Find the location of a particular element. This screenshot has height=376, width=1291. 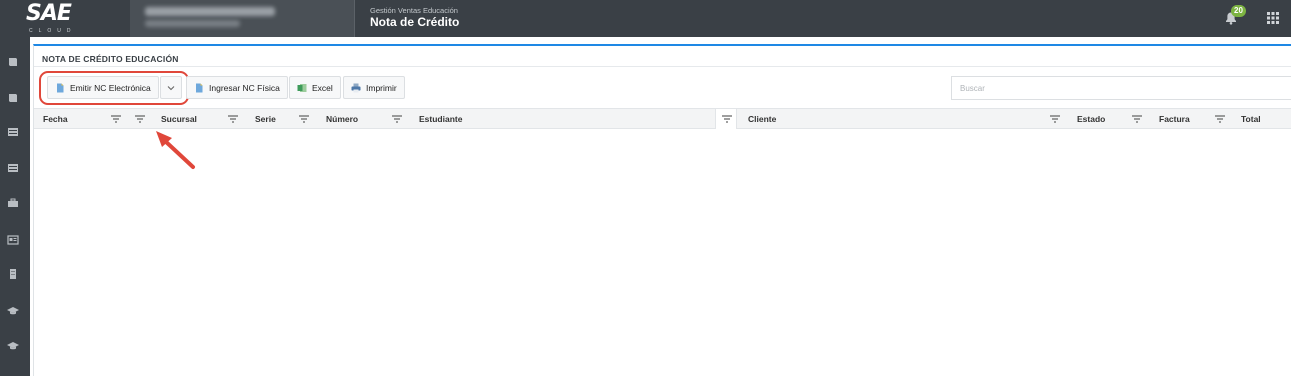

print-button: Imprimir is located at coordinates (374, 87).